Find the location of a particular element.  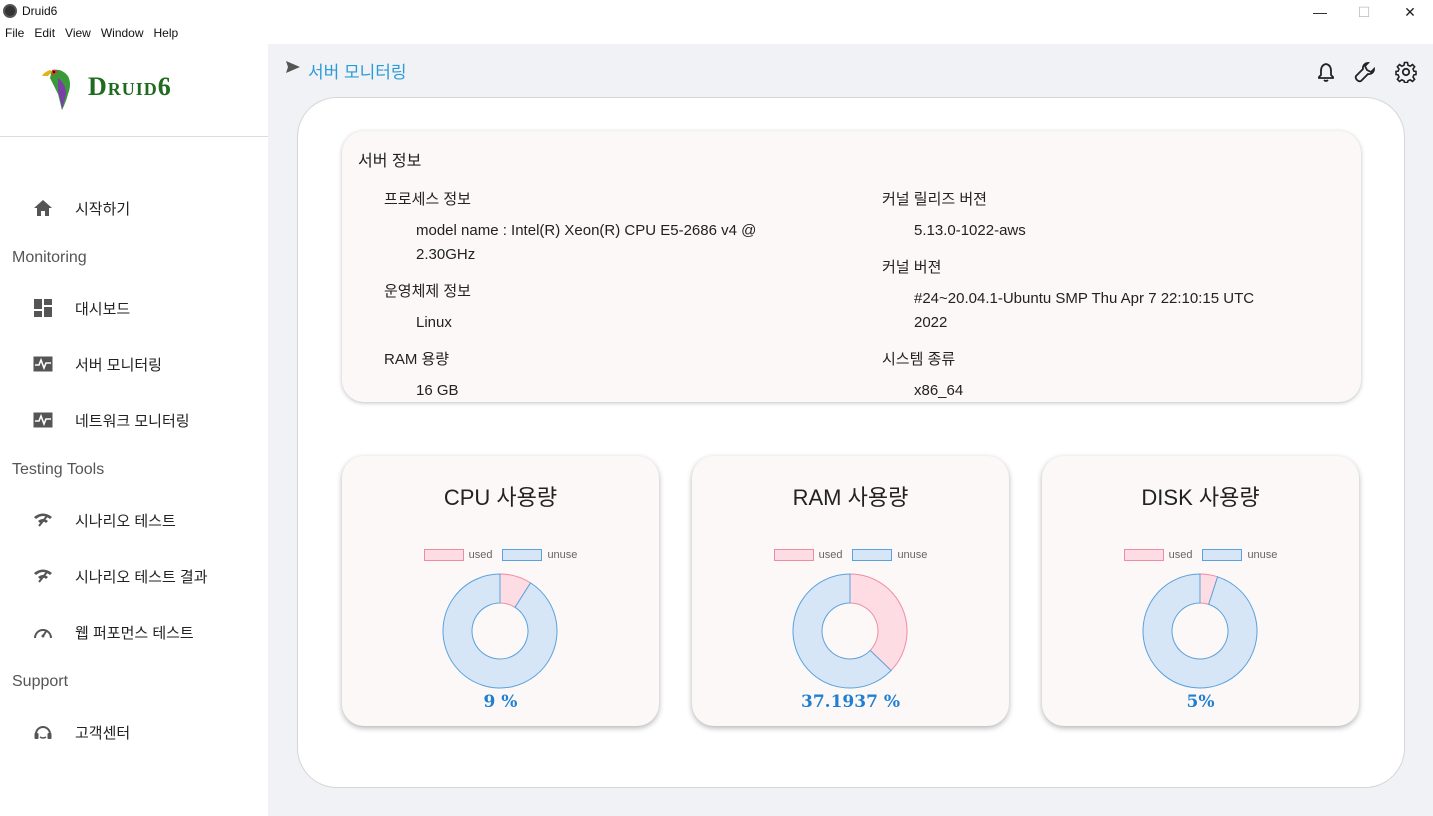

dashboard-icon is located at coordinates (43, 308).